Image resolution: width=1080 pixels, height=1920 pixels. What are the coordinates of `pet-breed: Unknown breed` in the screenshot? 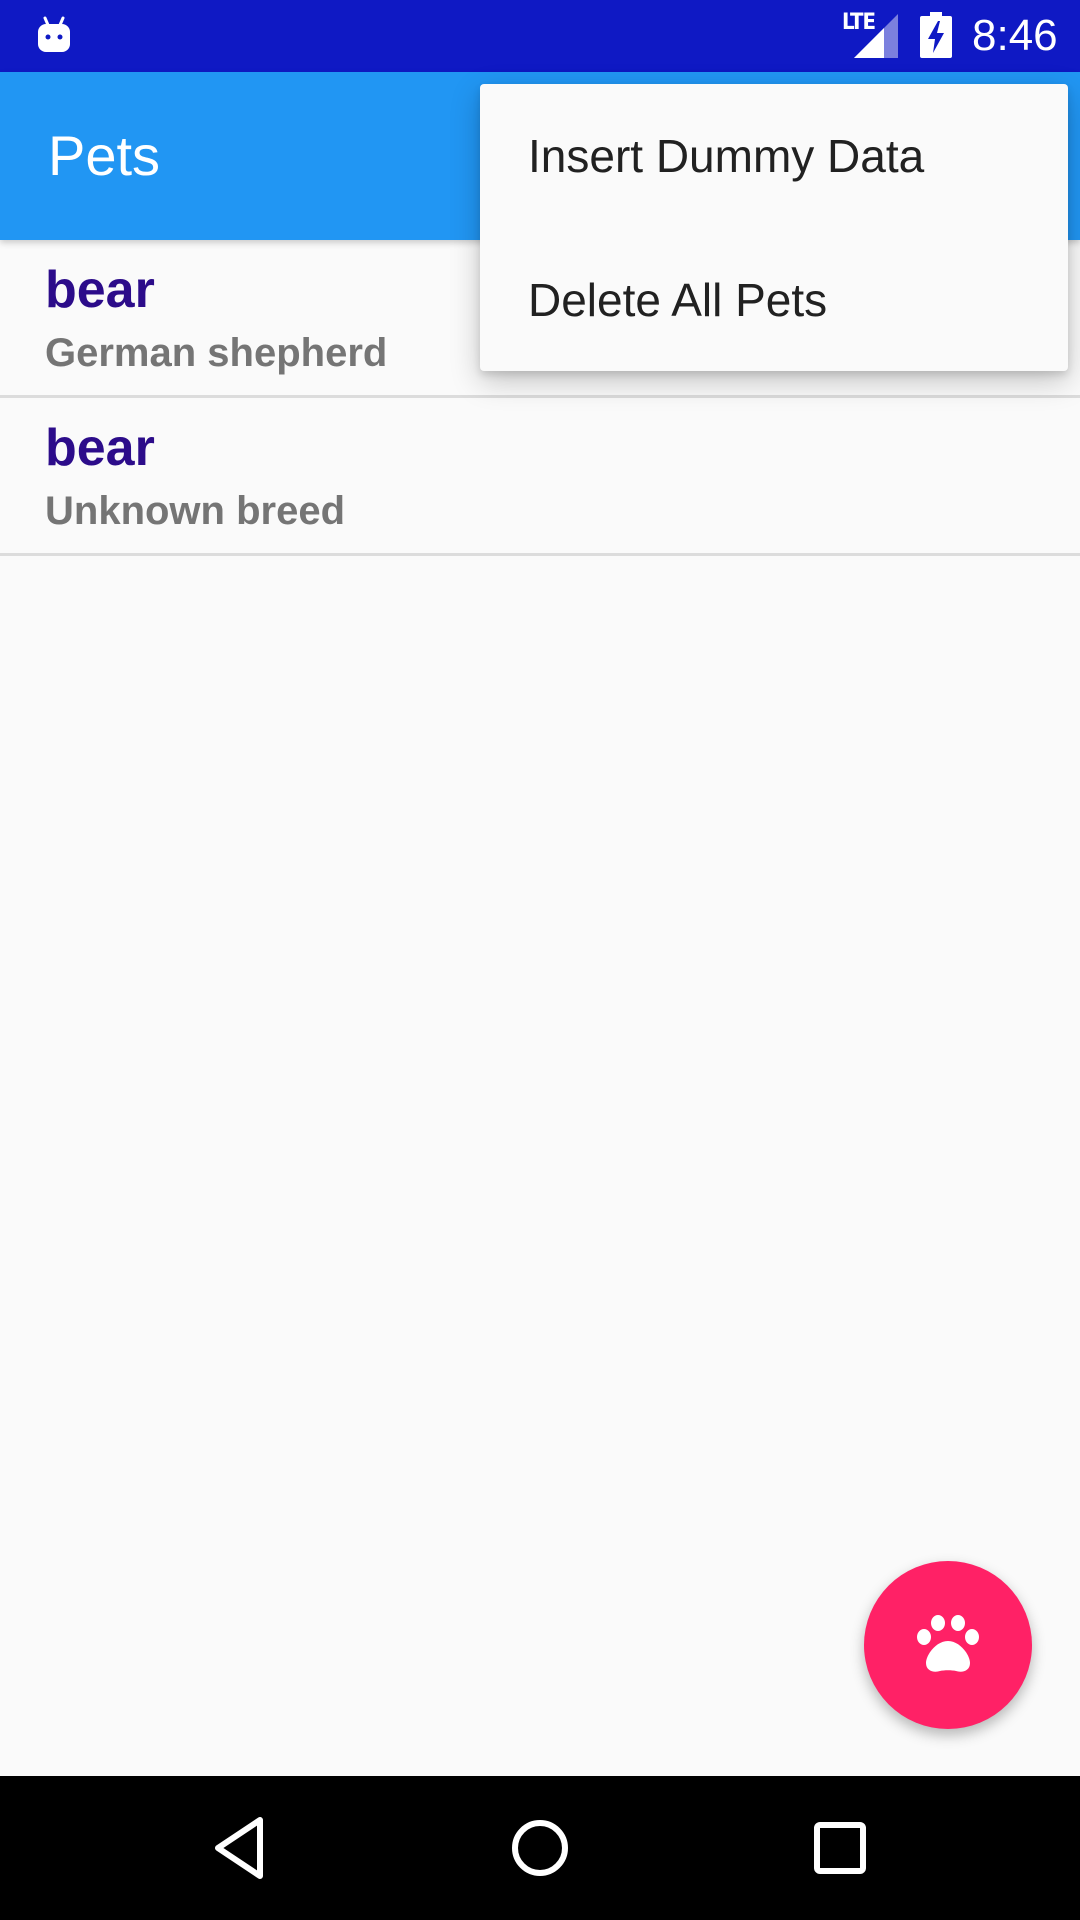 It's located at (195, 511).